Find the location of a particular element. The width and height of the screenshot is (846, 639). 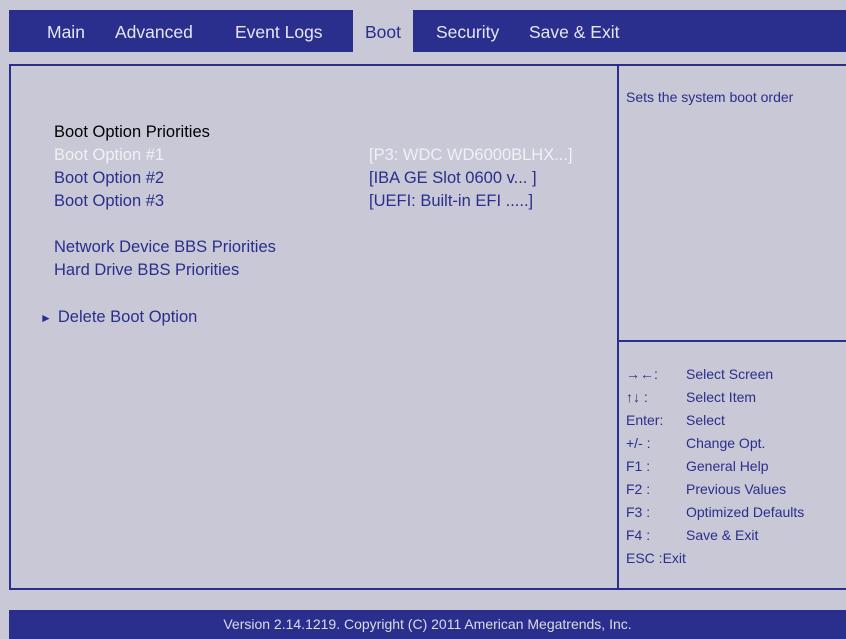

key-f1: F1 : is located at coordinates (638, 466).